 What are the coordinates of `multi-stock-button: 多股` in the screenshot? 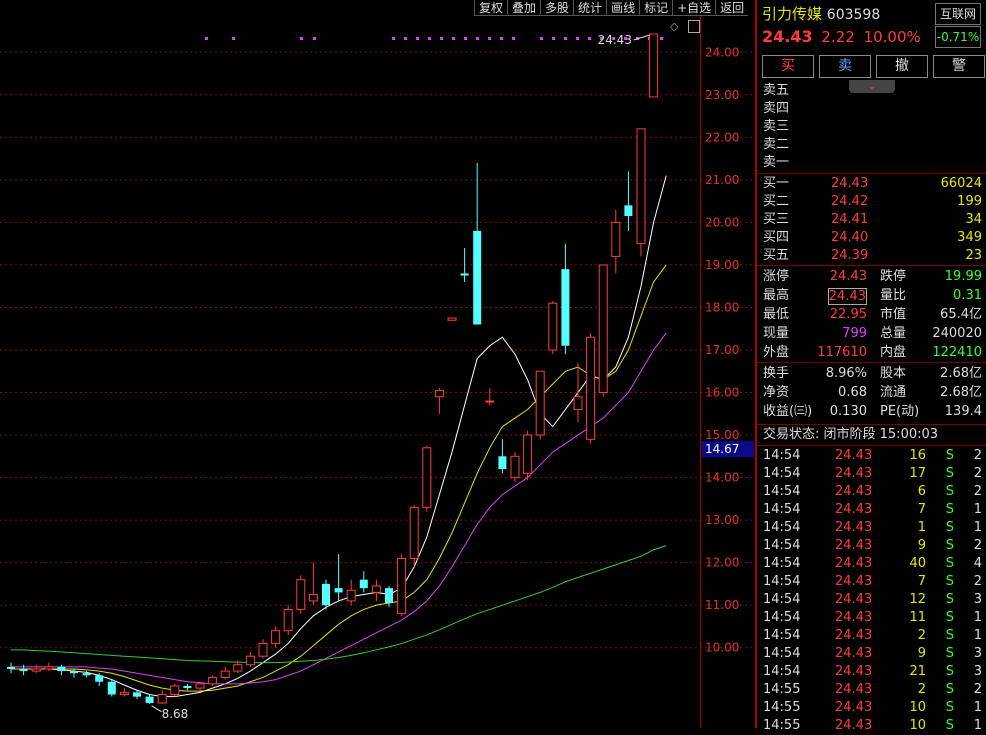 It's located at (557, 8).